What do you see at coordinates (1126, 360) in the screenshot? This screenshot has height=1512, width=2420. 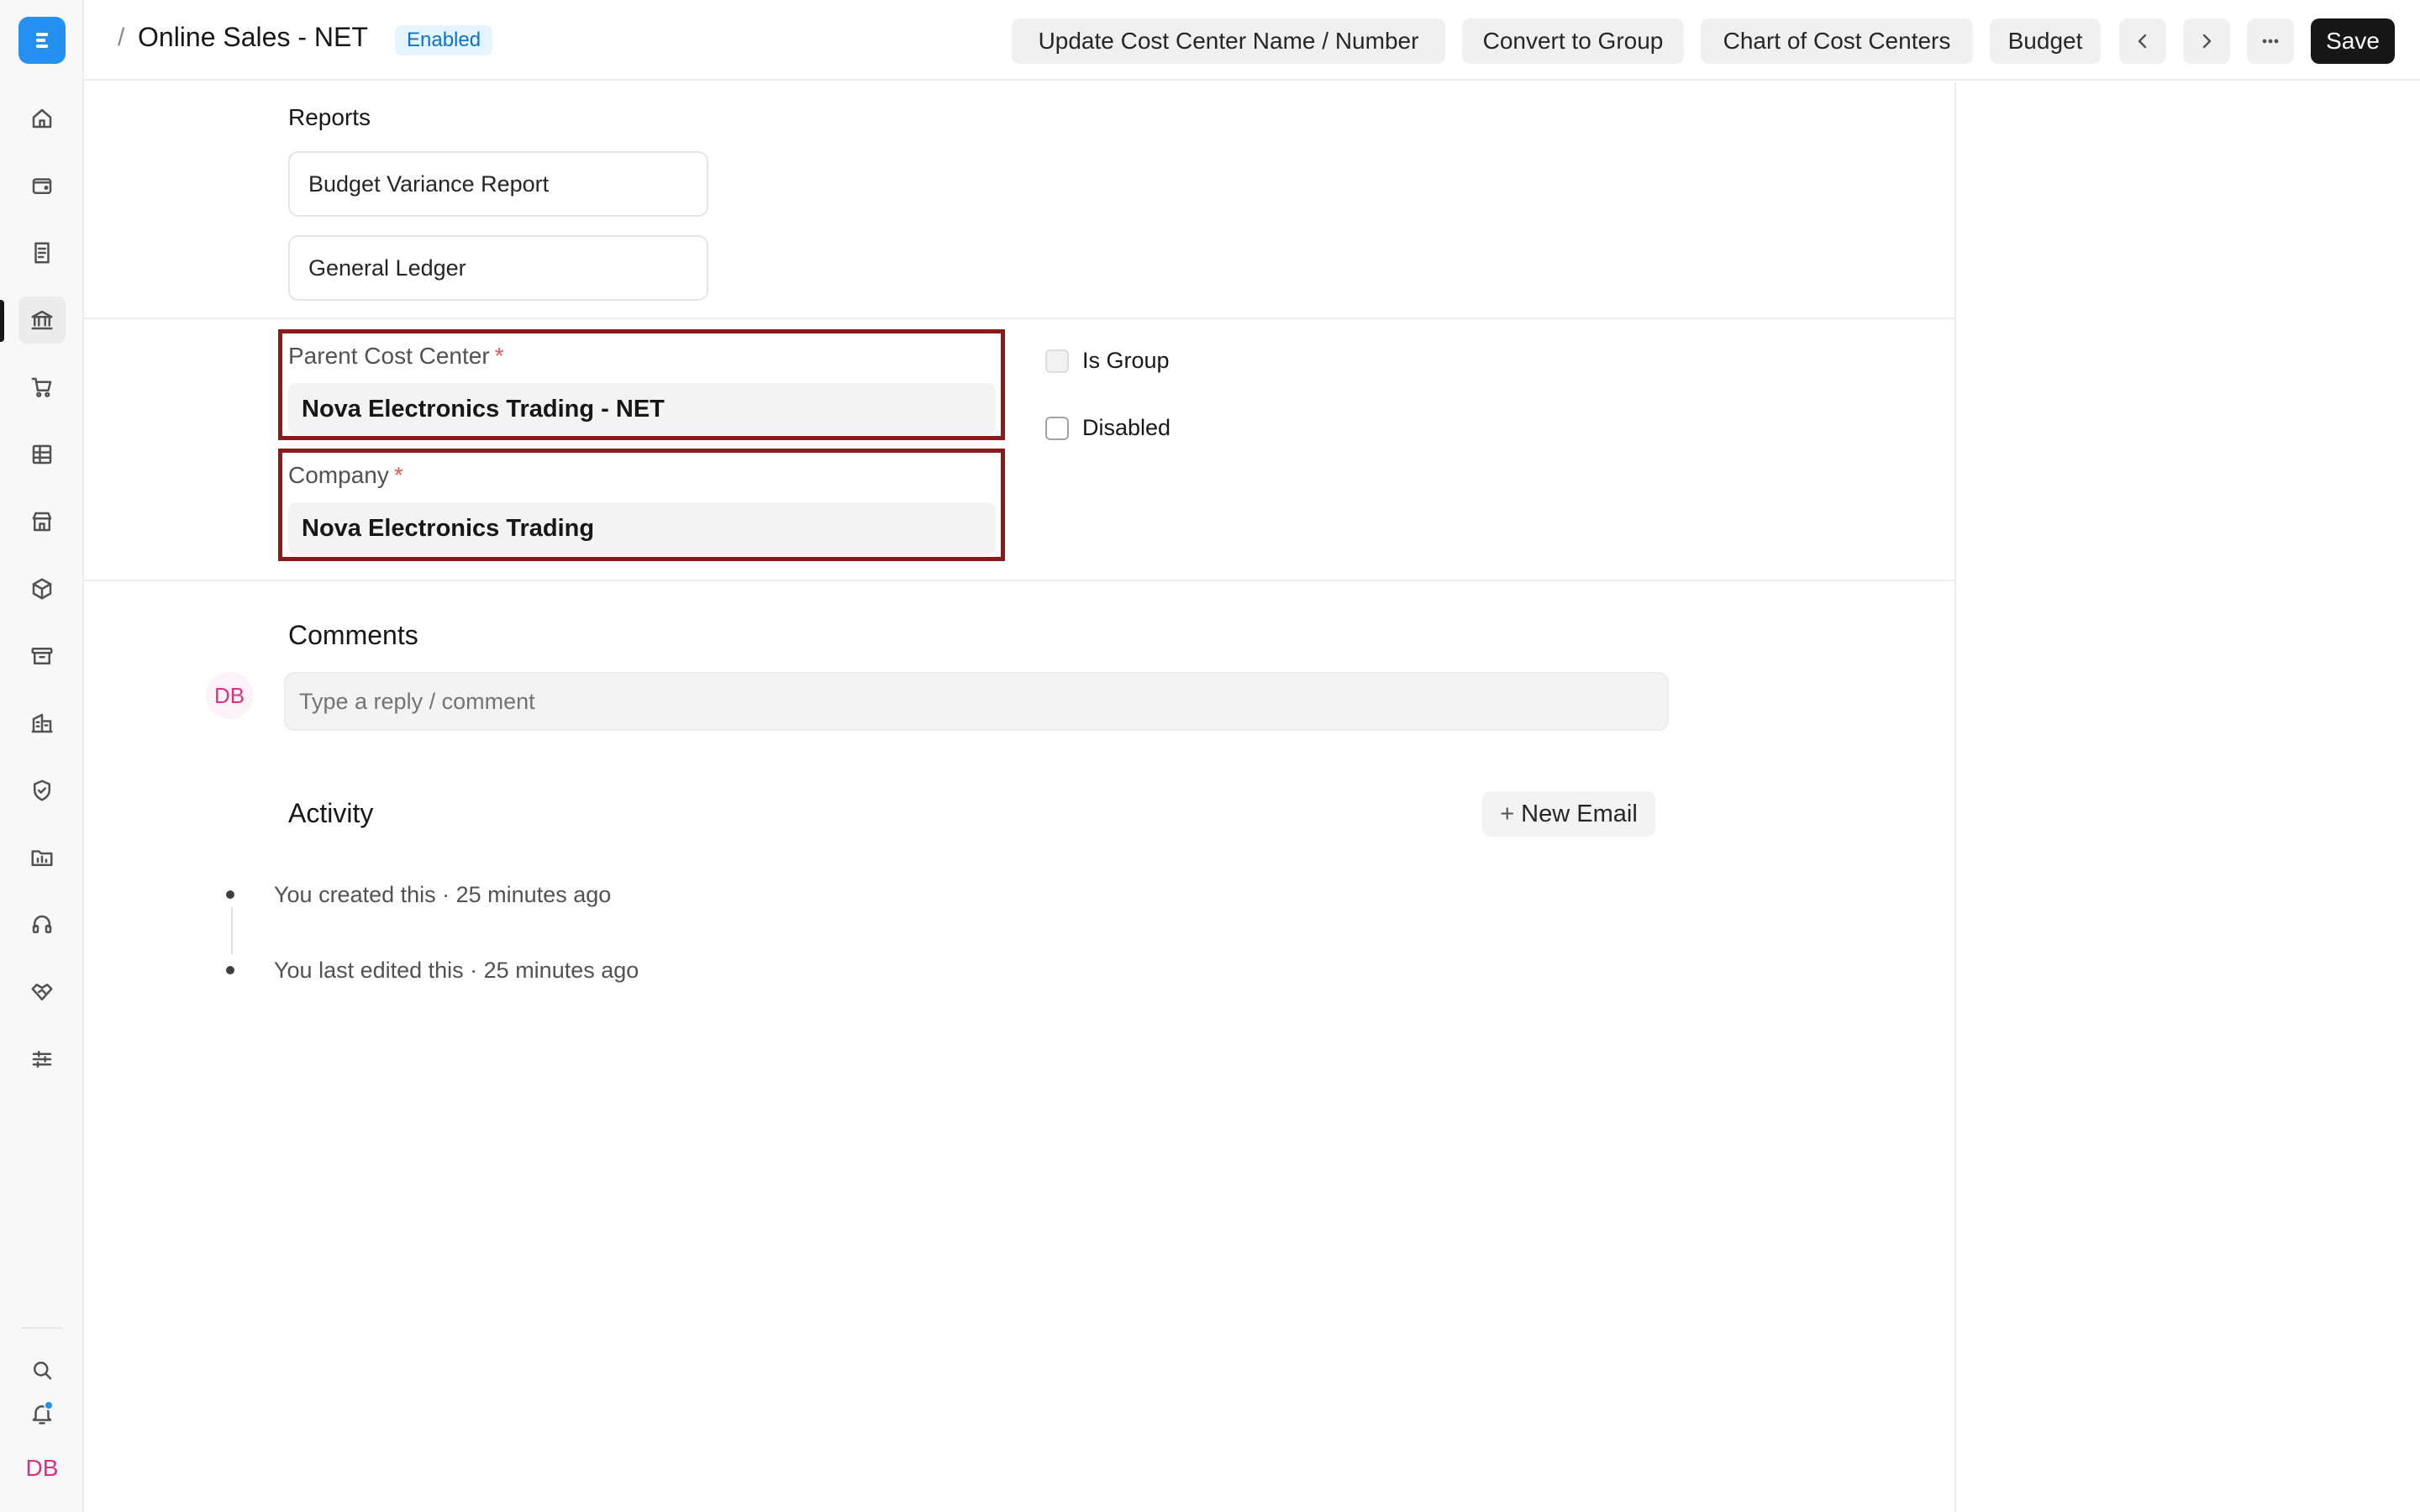 I see `is-group-label: Is Group` at bounding box center [1126, 360].